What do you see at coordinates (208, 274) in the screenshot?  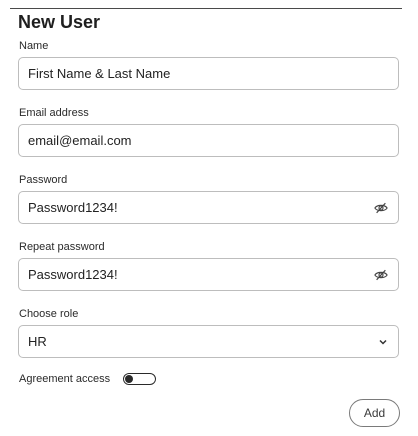 I see `repeat-password-field: Password1234!` at bounding box center [208, 274].